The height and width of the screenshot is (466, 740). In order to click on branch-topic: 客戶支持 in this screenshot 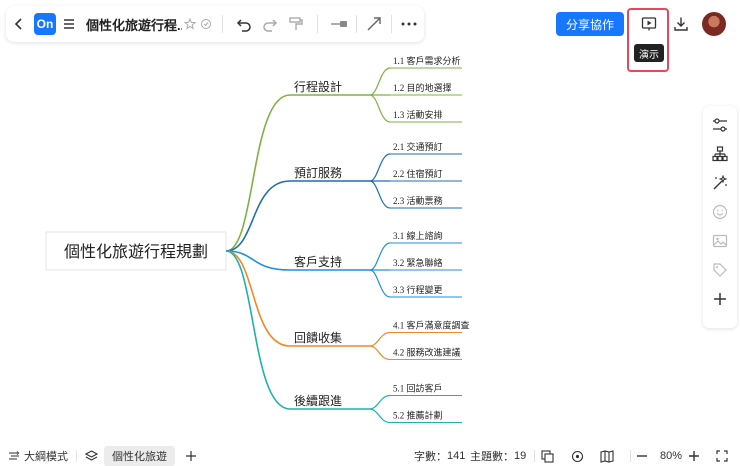, I will do `click(318, 261)`.